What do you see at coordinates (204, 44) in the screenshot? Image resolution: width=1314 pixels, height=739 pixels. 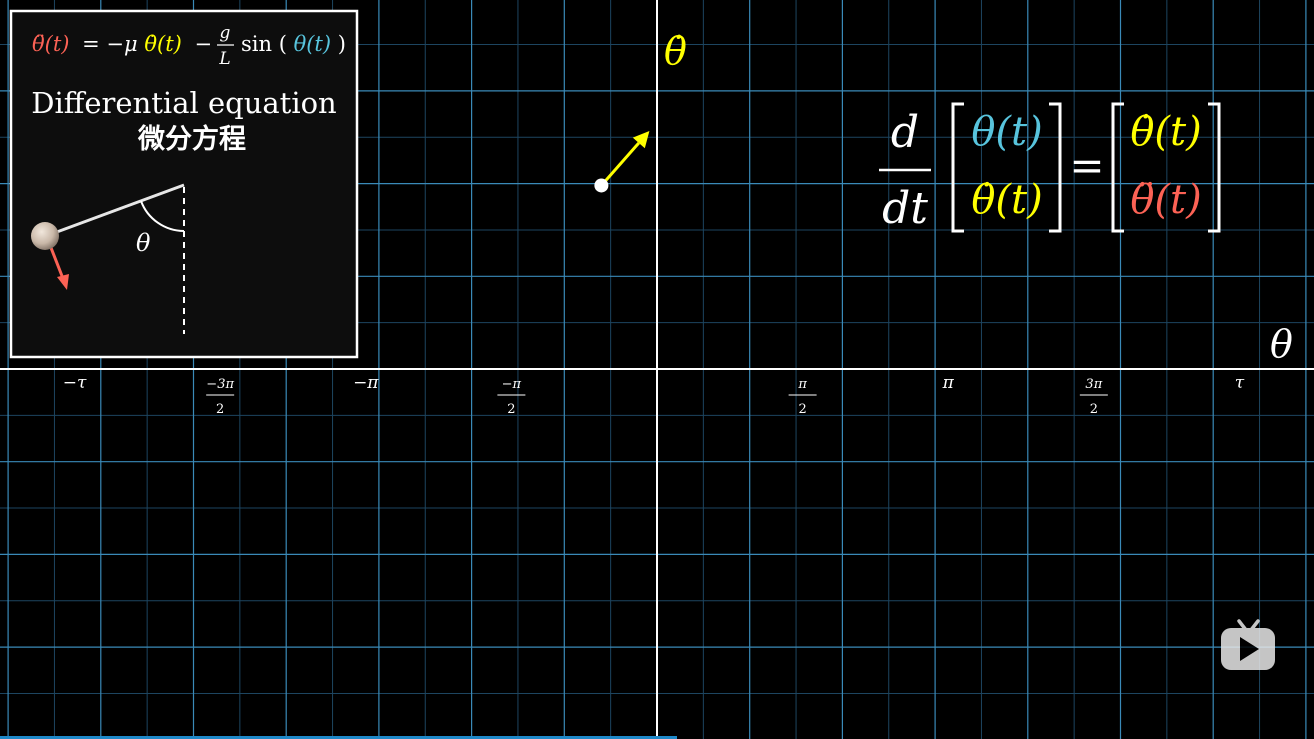 I see `minus-sign: −` at bounding box center [204, 44].